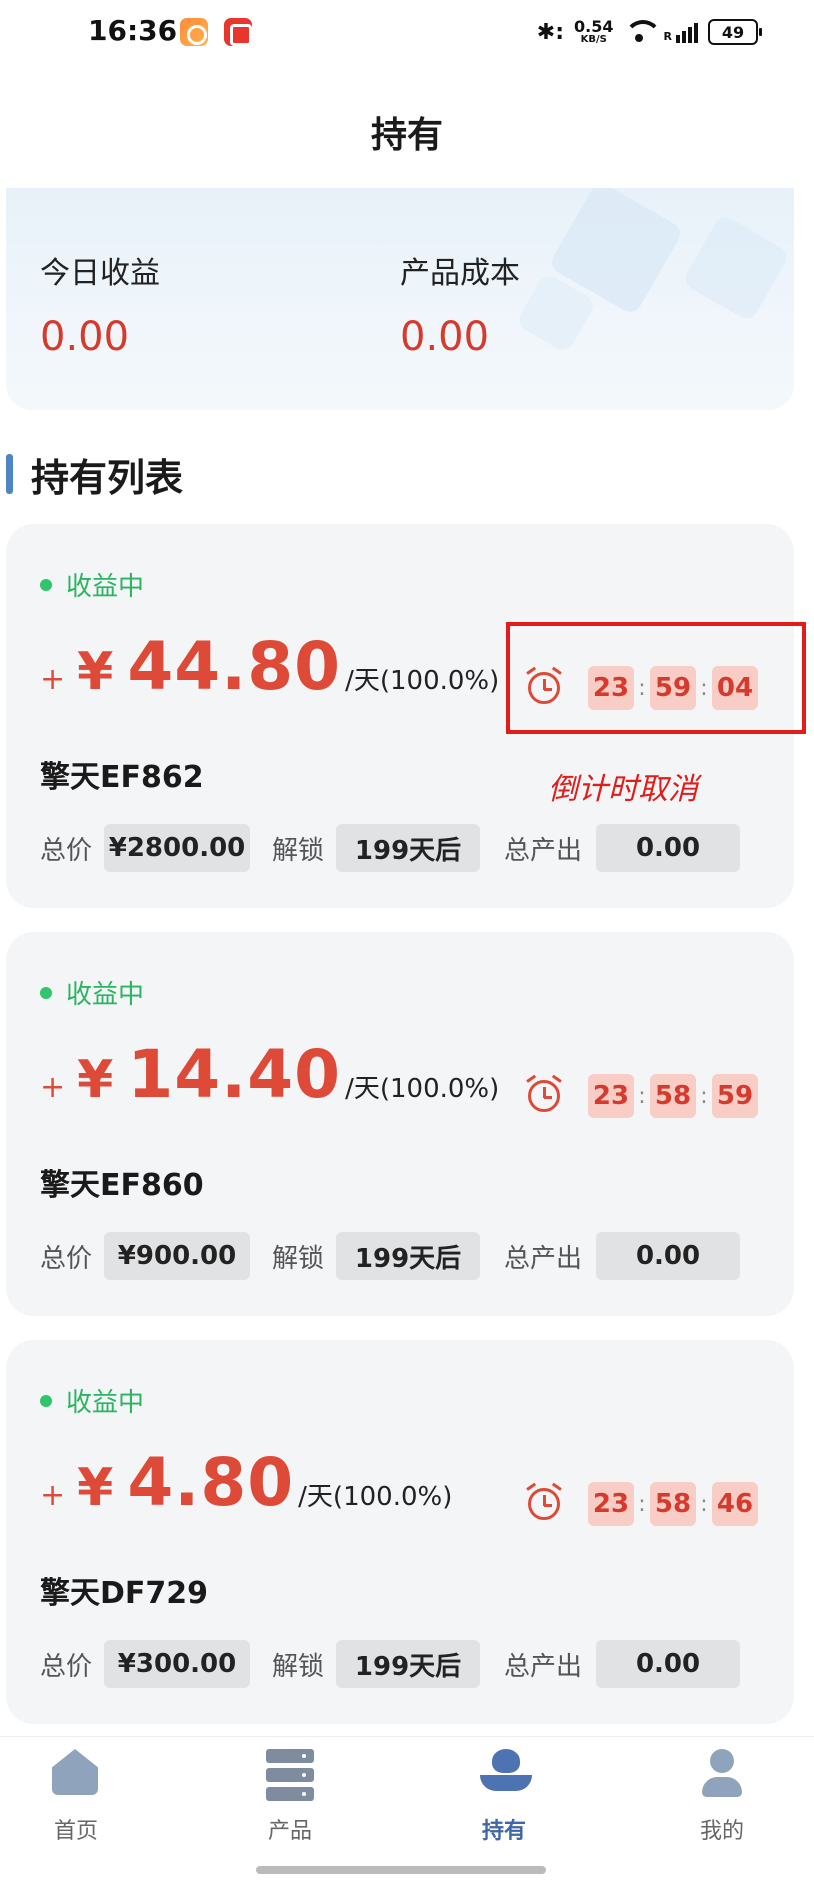  I want to click on nav-item-home: 首页, so click(76, 1797).